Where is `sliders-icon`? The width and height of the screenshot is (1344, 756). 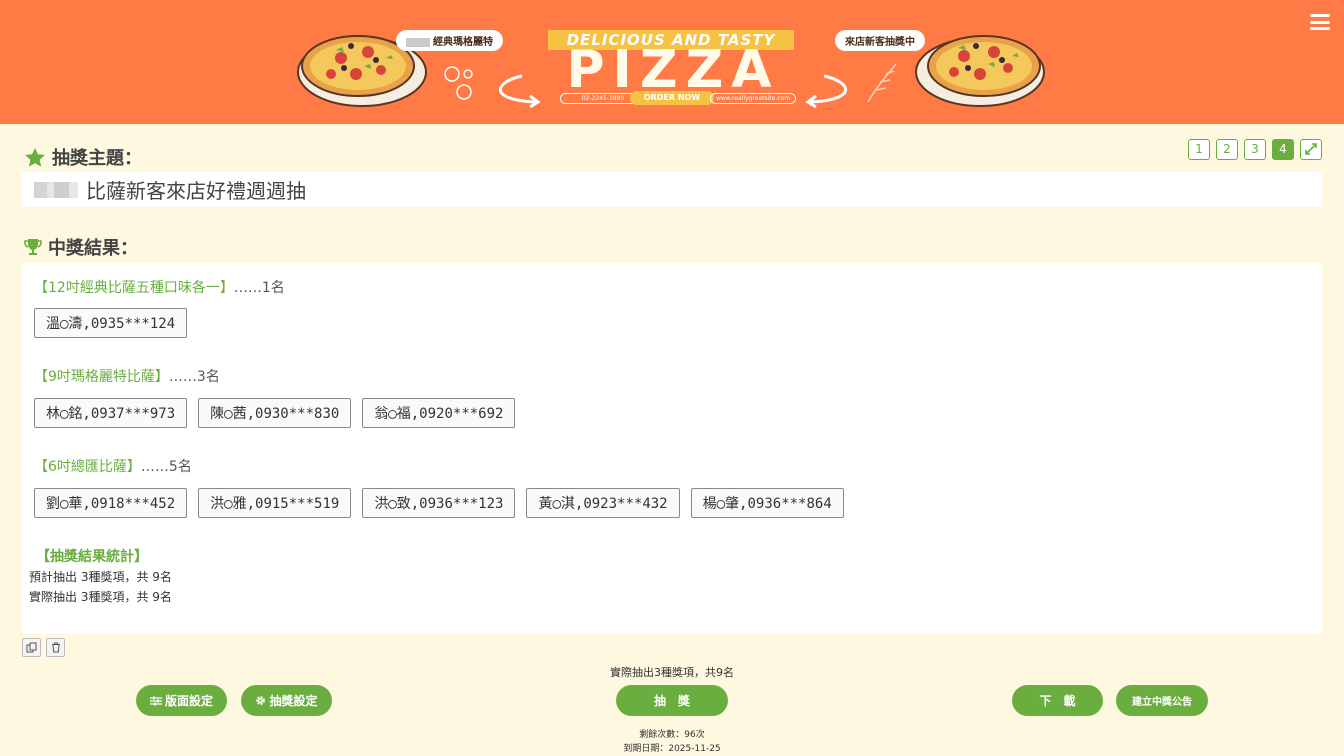
sliders-icon is located at coordinates (155, 701).